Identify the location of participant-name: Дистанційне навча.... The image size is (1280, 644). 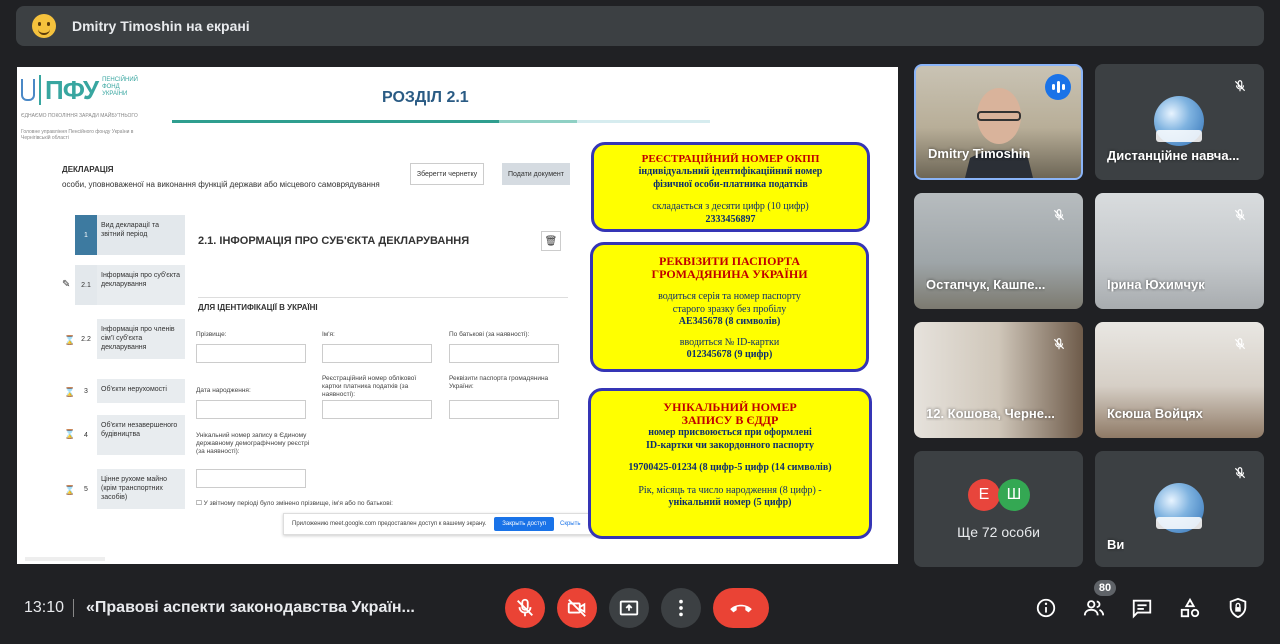
(1173, 155).